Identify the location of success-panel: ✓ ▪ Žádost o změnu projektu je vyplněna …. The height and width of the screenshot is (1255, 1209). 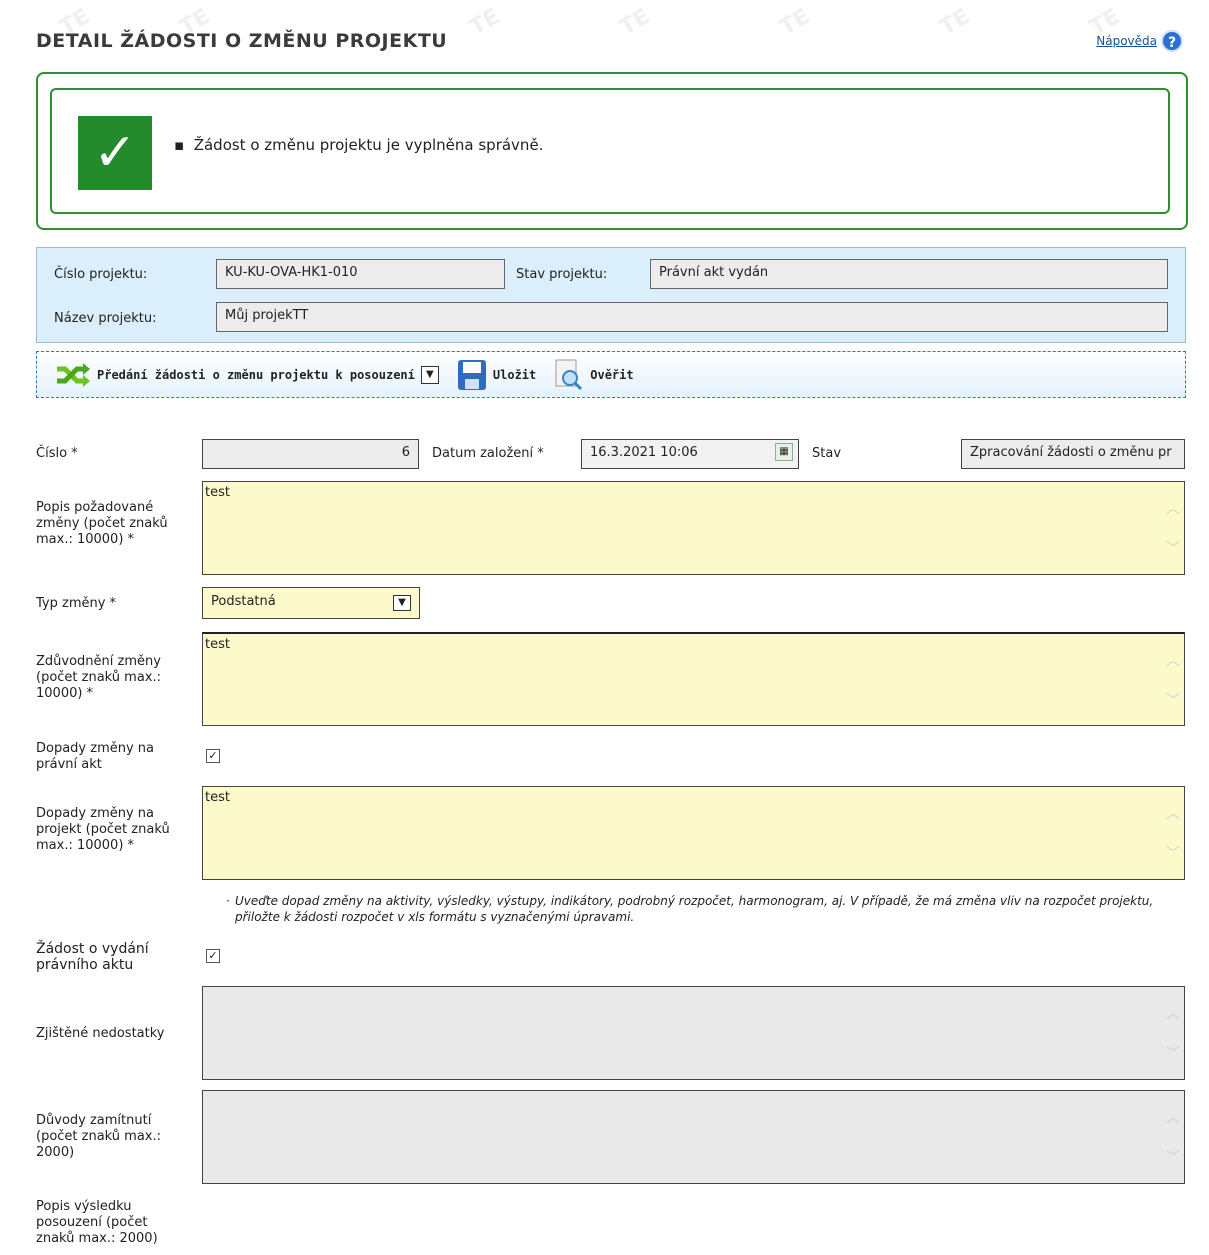
(612, 151).